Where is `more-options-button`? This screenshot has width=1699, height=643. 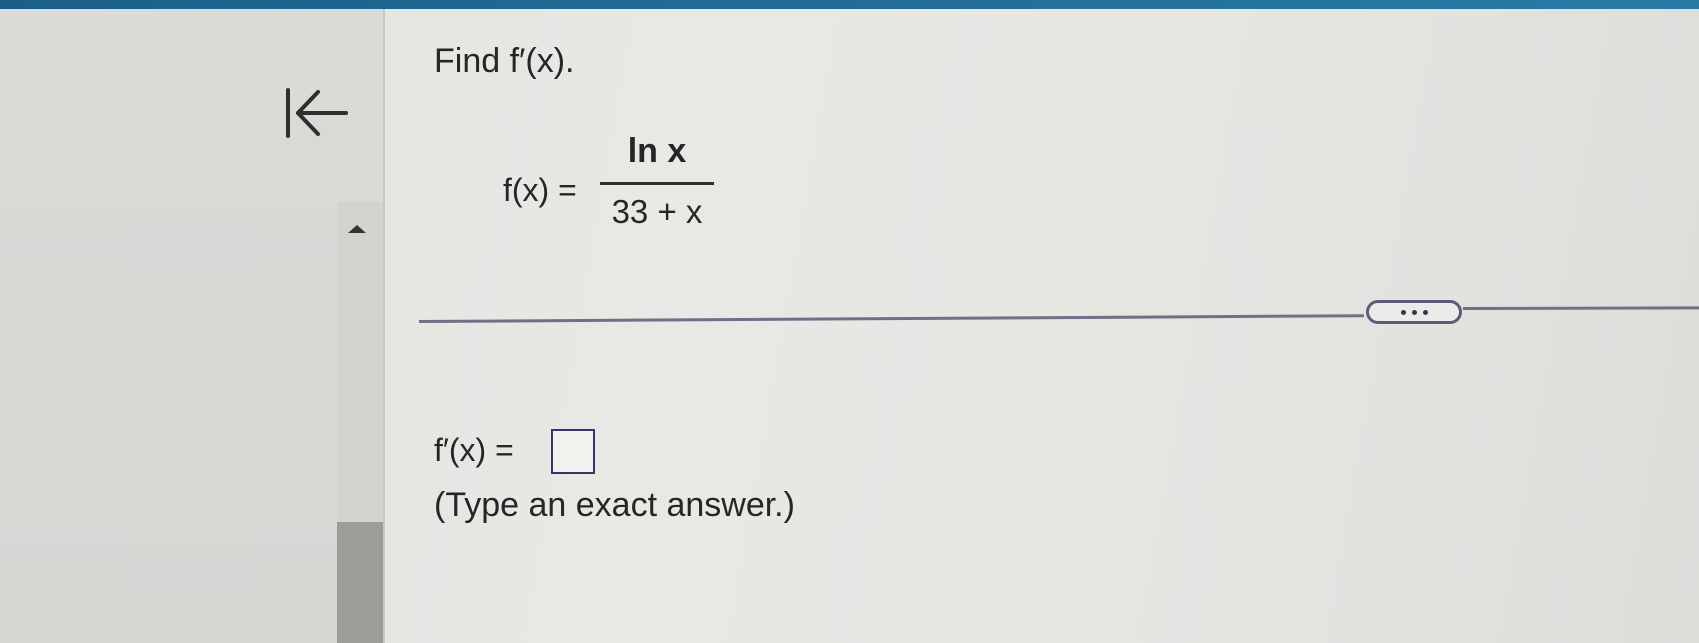 more-options-button is located at coordinates (1414, 312).